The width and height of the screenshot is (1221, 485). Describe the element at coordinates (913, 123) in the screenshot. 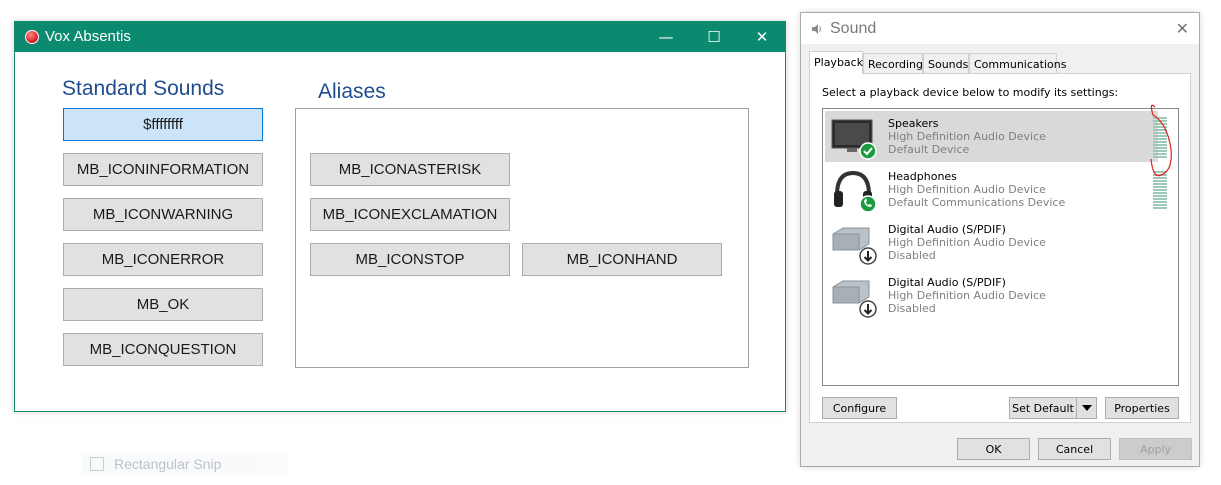

I see `device-name: Speakers` at that location.